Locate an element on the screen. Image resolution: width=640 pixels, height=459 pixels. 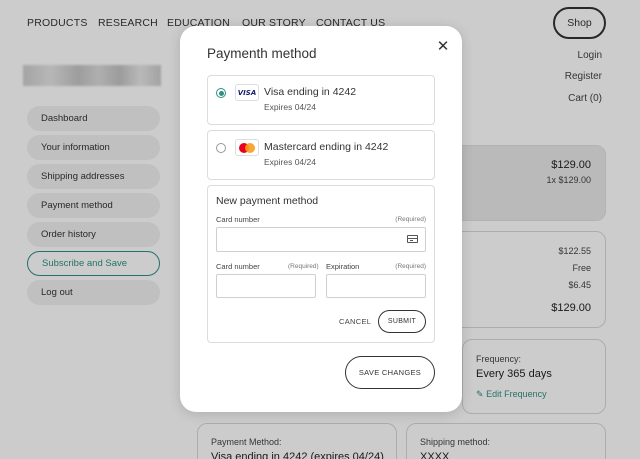
close-icon: ✕ is located at coordinates (443, 46).